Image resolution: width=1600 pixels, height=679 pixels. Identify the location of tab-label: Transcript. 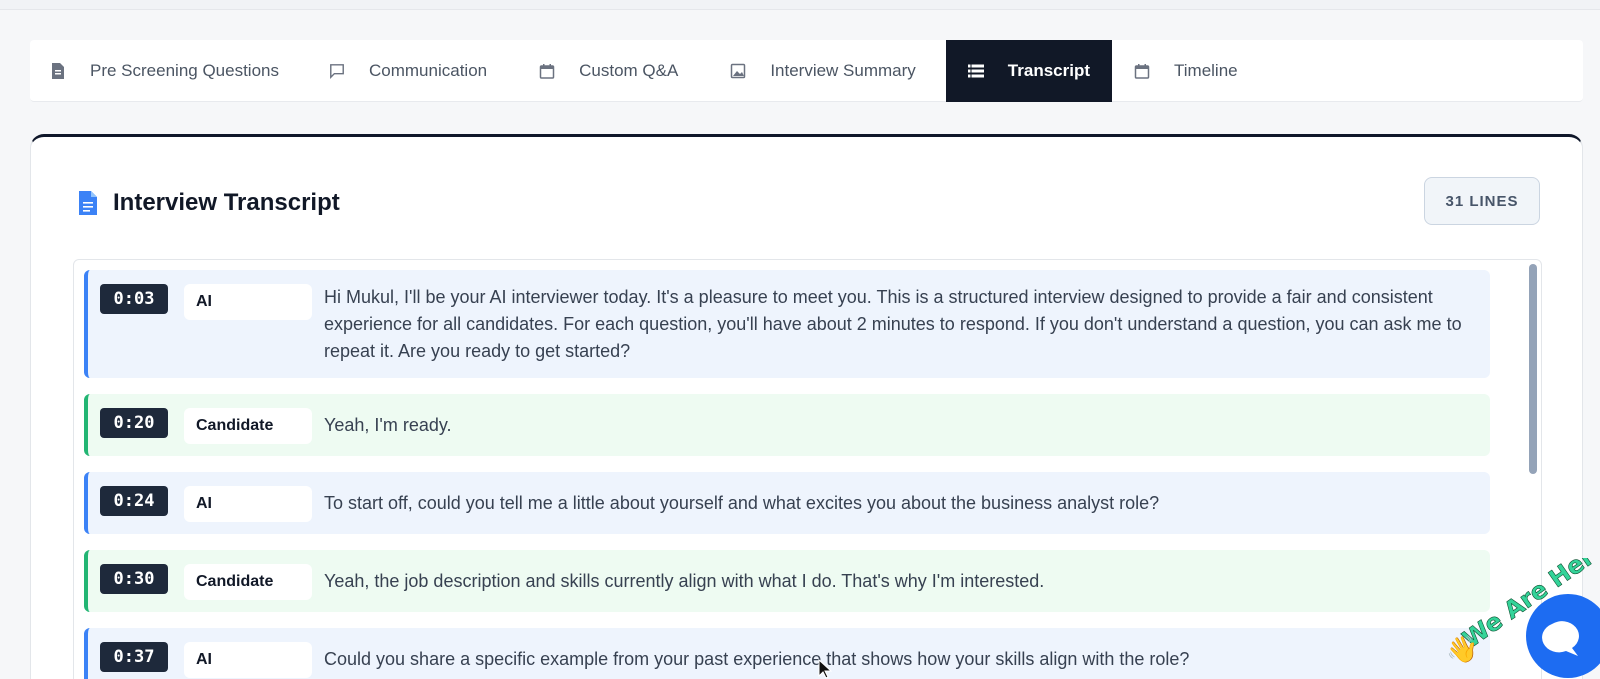
(1048, 70).